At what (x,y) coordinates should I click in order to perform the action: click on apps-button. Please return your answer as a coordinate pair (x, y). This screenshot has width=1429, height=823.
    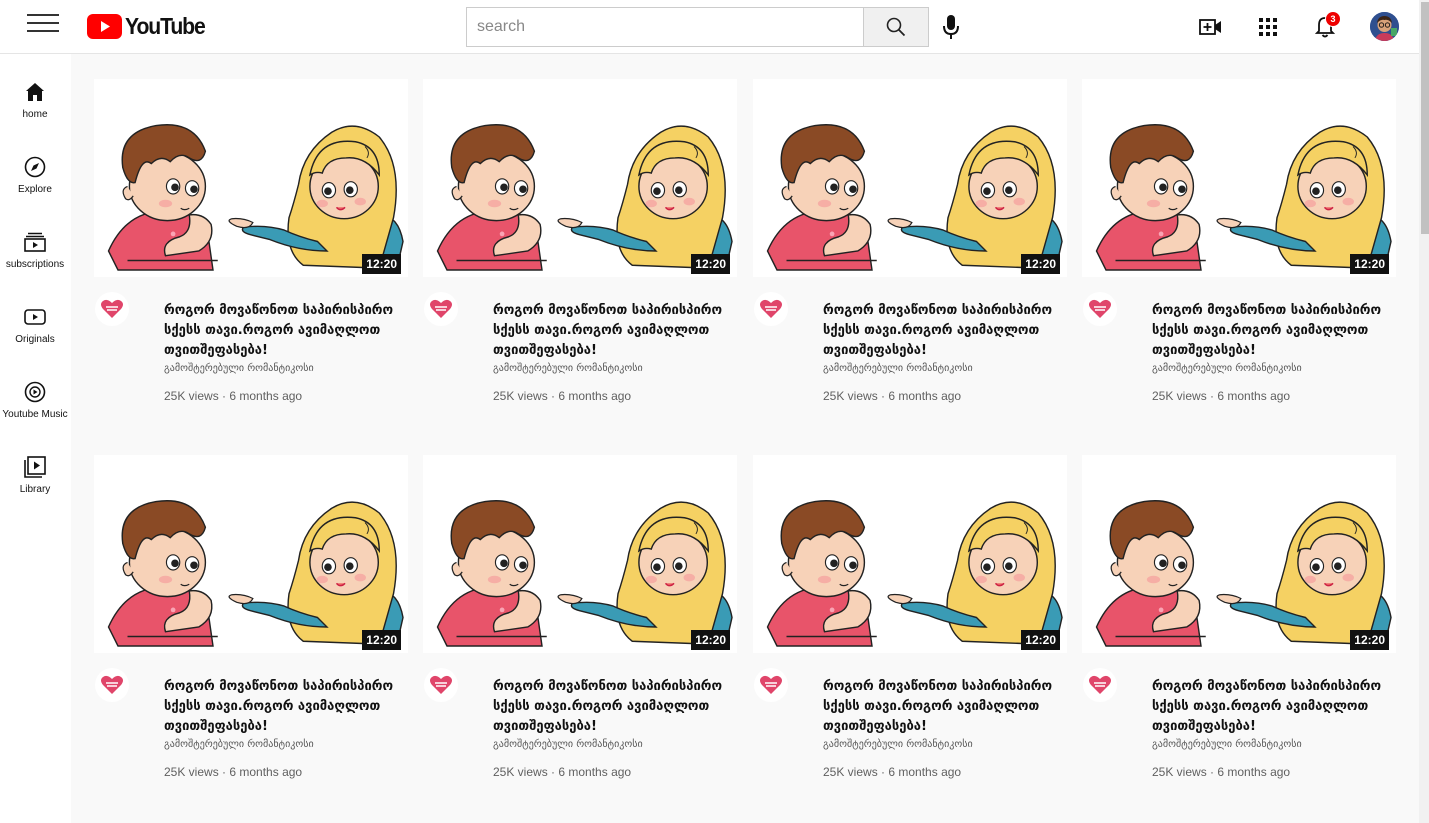
    Looking at the image, I should click on (1268, 27).